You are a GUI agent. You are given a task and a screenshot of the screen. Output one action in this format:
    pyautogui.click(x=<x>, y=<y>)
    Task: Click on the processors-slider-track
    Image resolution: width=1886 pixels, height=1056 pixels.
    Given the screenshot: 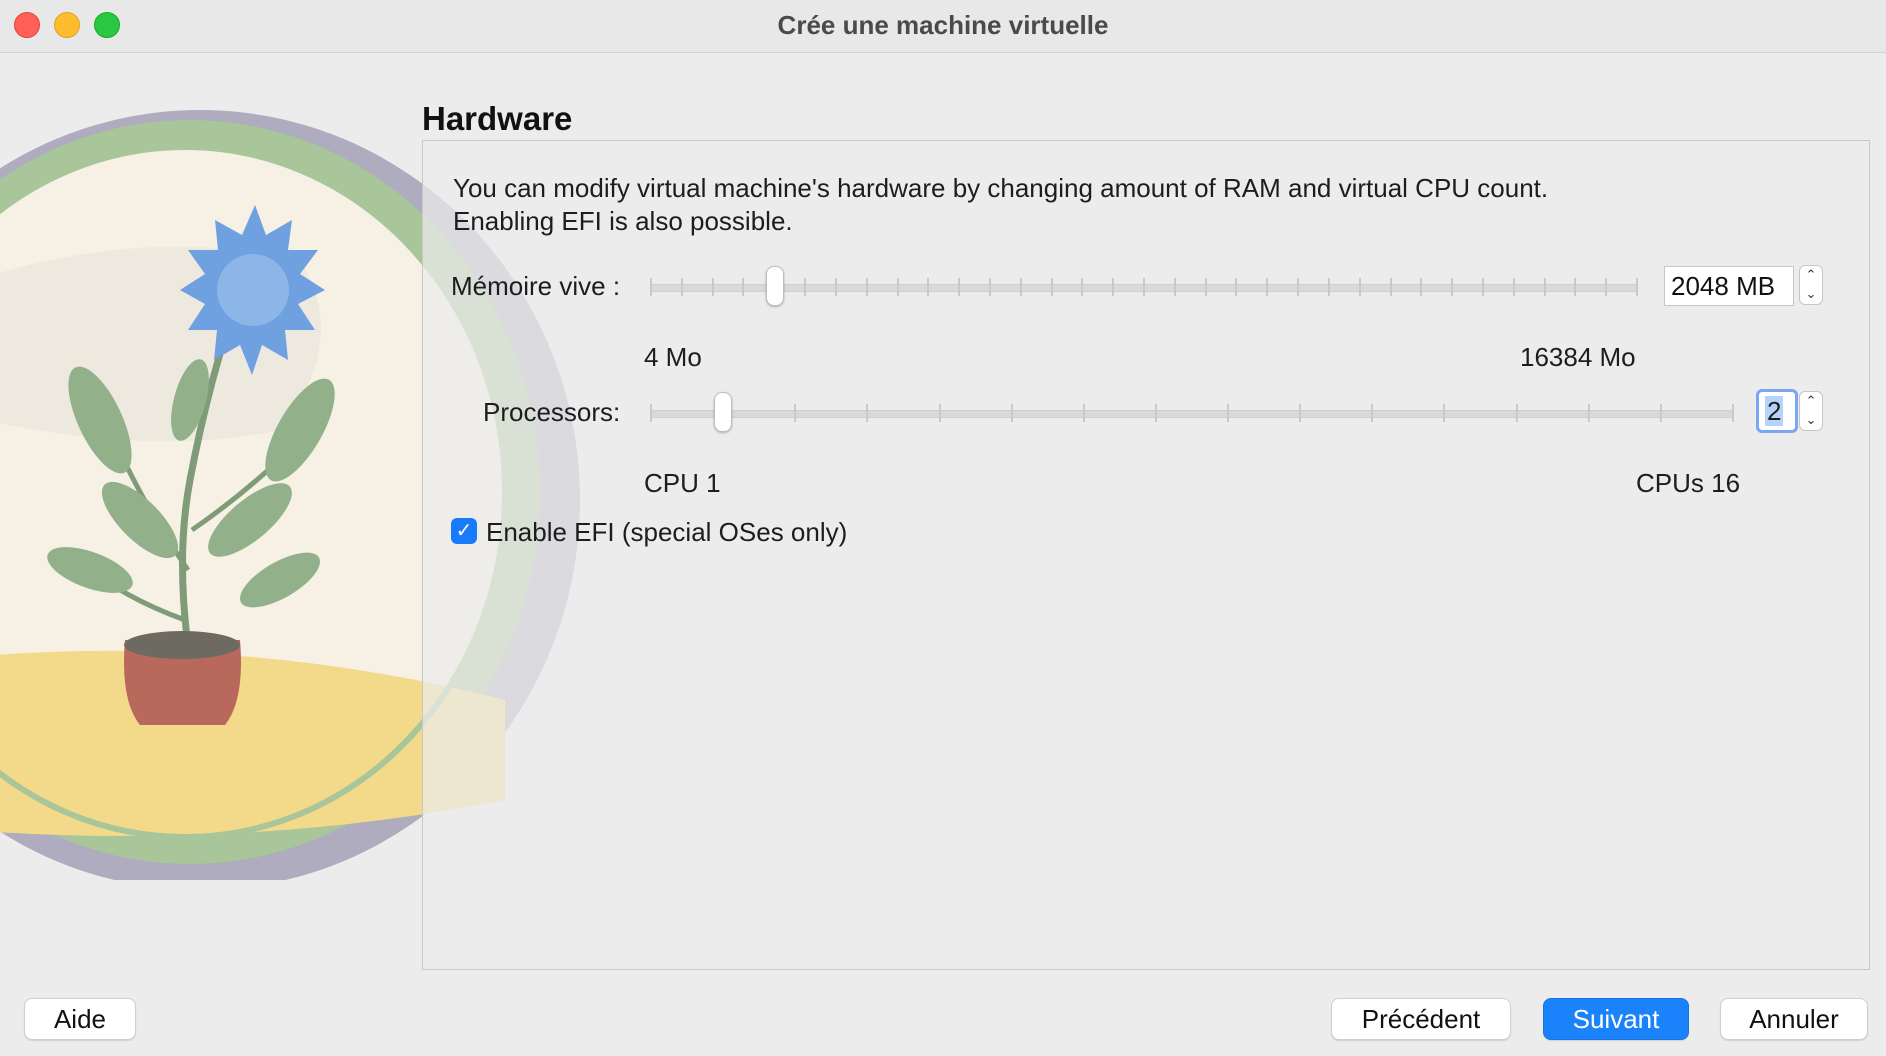 What is the action you would take?
    pyautogui.click(x=1192, y=414)
    